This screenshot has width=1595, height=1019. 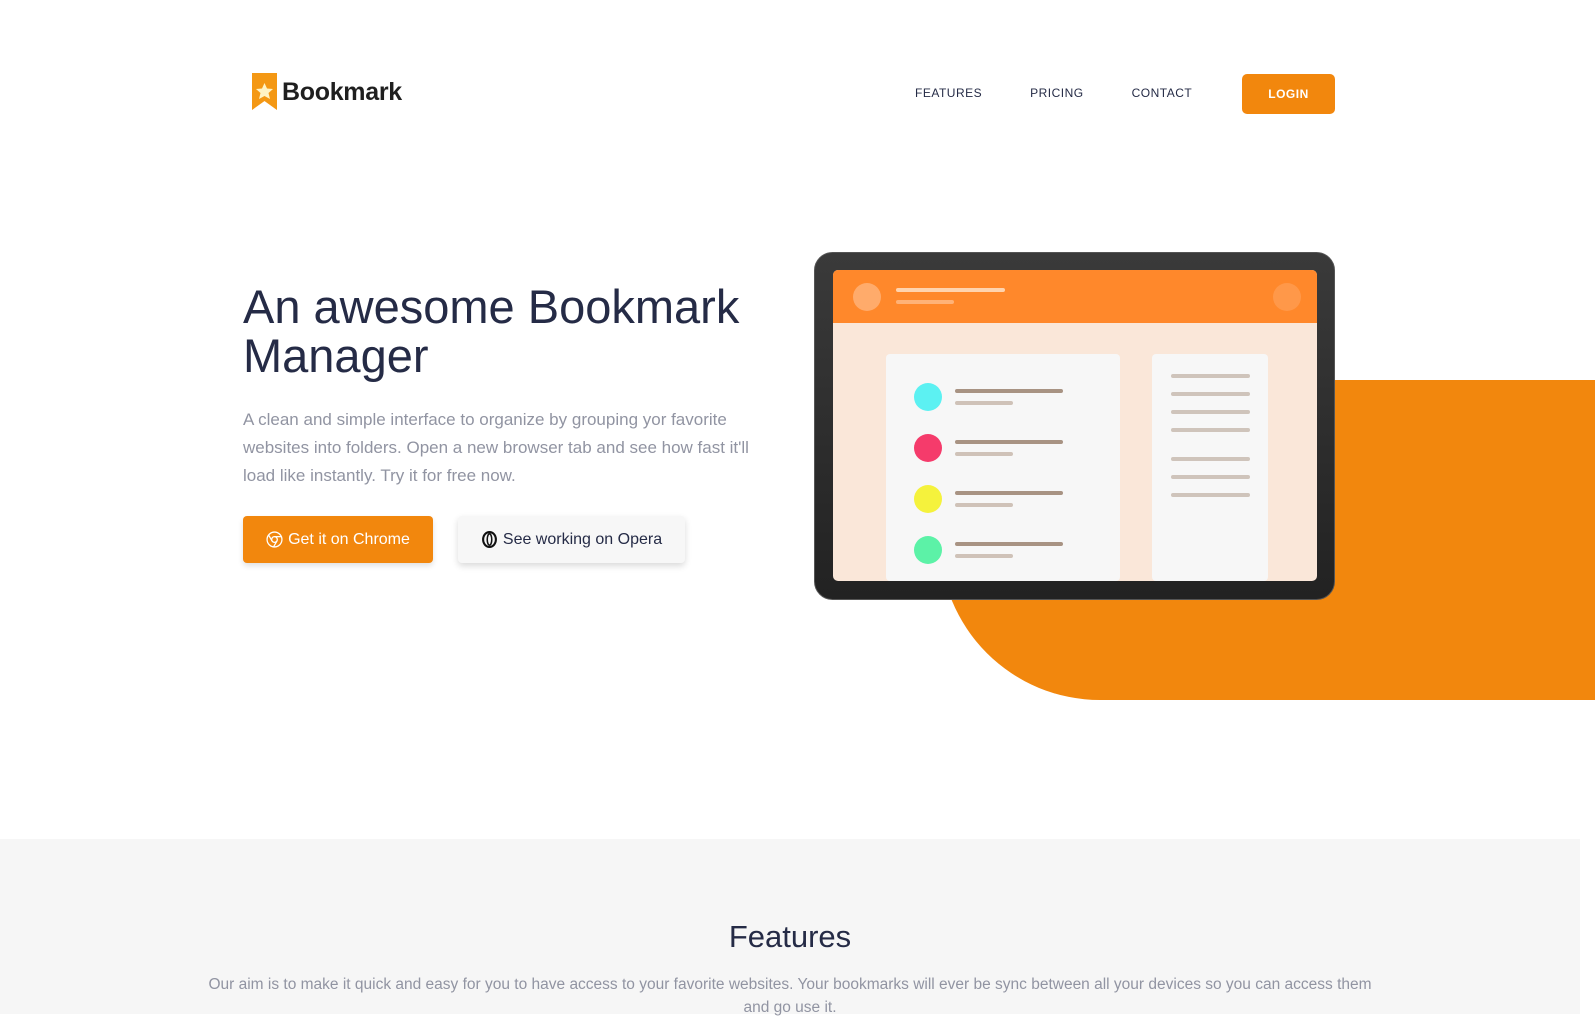 I want to click on main-nav: FEATURES PRICING CONTACT, so click(x=1077, y=93).